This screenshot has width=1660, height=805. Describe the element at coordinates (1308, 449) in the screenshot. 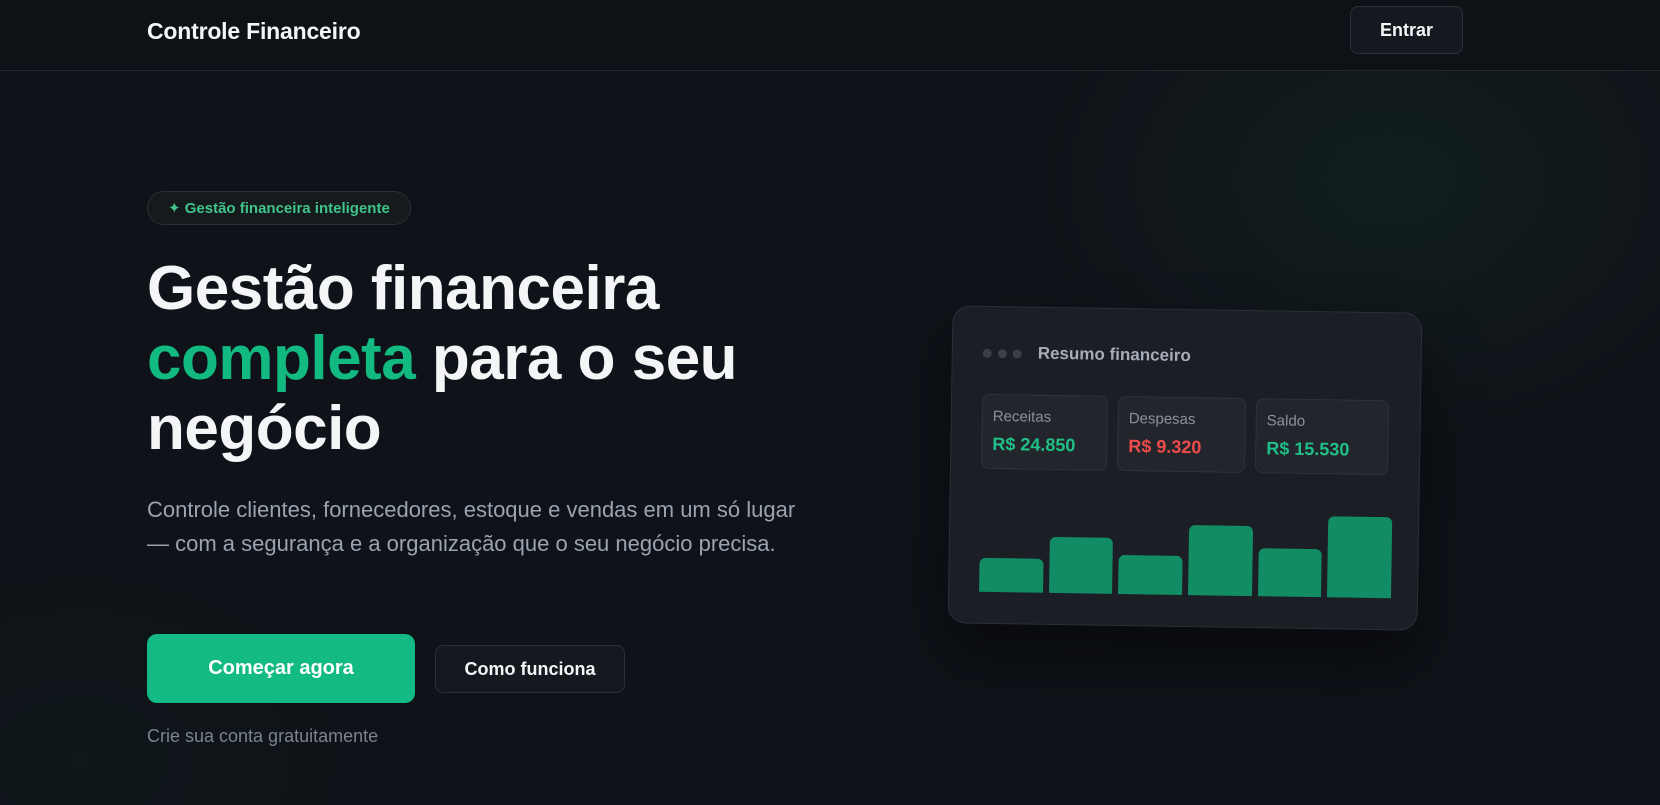

I see `stat-value: R$ 15.530` at that location.